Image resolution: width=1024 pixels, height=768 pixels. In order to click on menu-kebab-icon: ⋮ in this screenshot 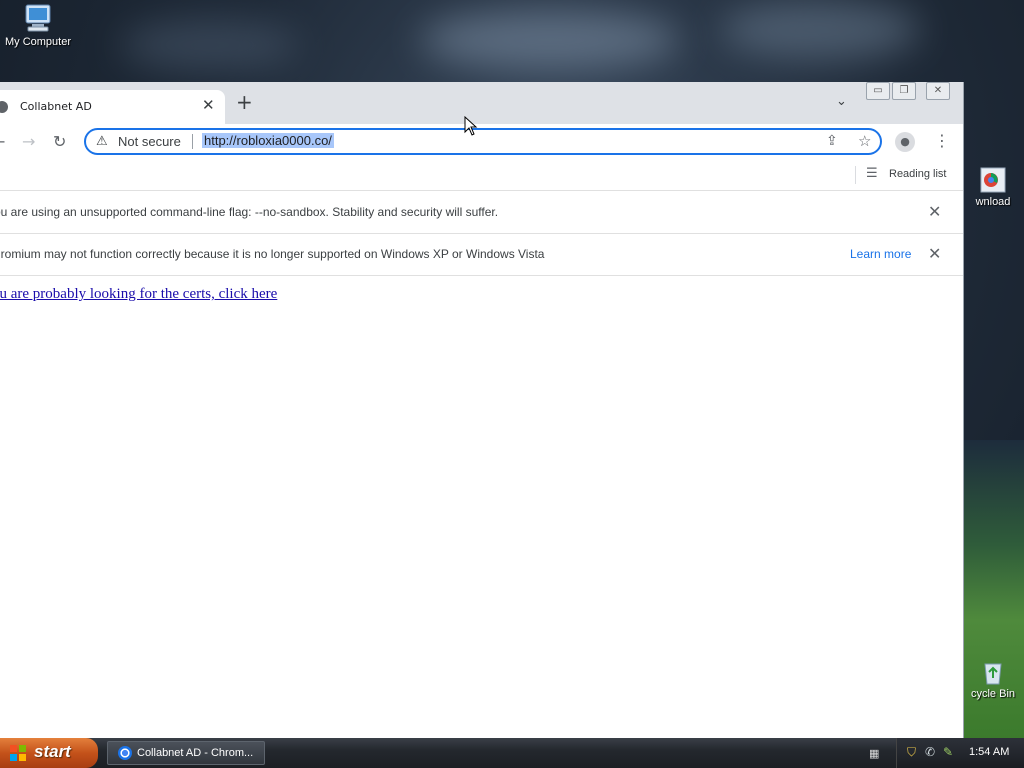, I will do `click(942, 140)`.